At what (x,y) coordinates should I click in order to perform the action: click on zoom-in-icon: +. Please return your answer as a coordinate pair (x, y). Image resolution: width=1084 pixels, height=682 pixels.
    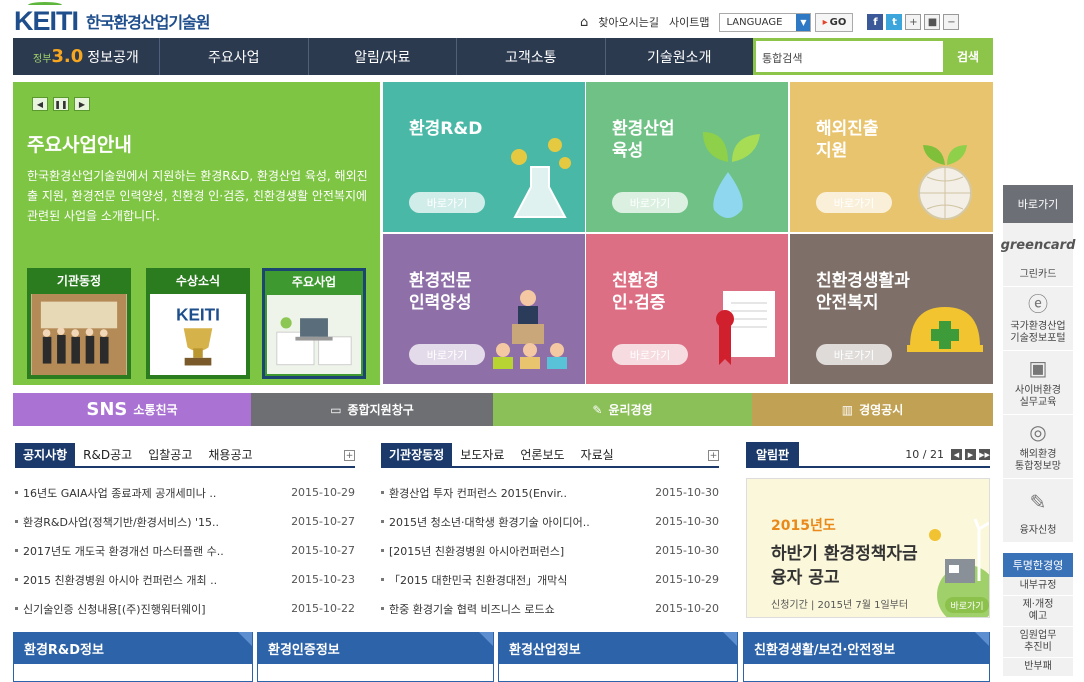
    Looking at the image, I should click on (913, 22).